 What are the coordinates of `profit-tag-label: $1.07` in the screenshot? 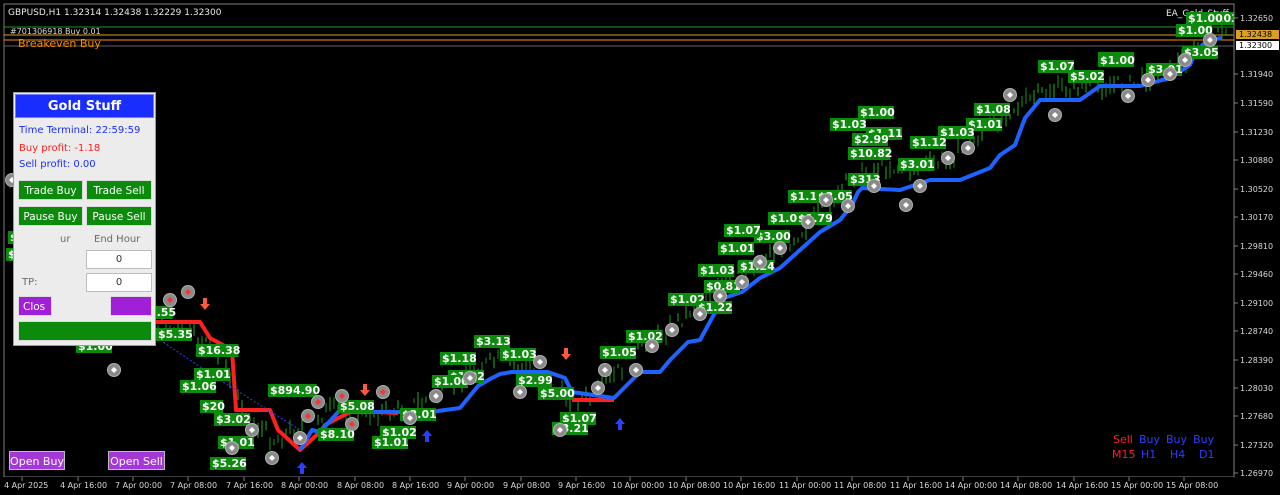 It's located at (743, 230).